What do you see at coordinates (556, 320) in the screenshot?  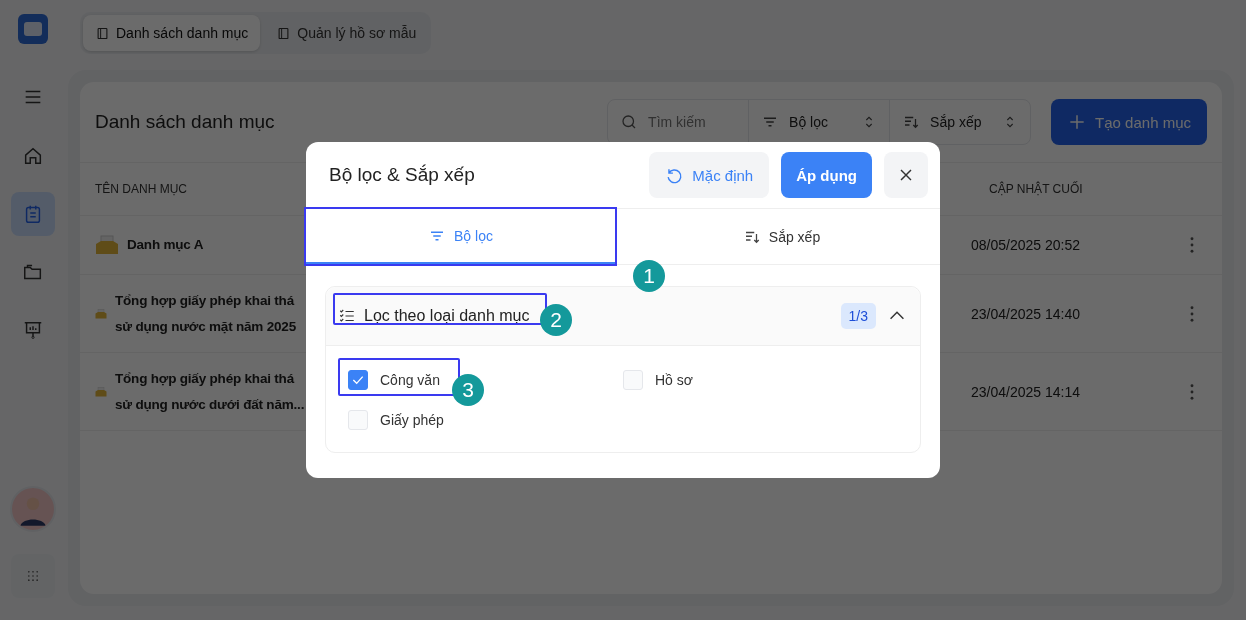 I see `step-badge: 2` at bounding box center [556, 320].